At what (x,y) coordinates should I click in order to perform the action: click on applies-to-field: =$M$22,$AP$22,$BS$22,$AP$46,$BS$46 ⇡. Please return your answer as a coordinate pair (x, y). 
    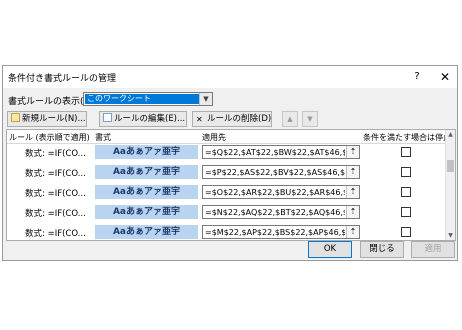
    Looking at the image, I should click on (281, 232).